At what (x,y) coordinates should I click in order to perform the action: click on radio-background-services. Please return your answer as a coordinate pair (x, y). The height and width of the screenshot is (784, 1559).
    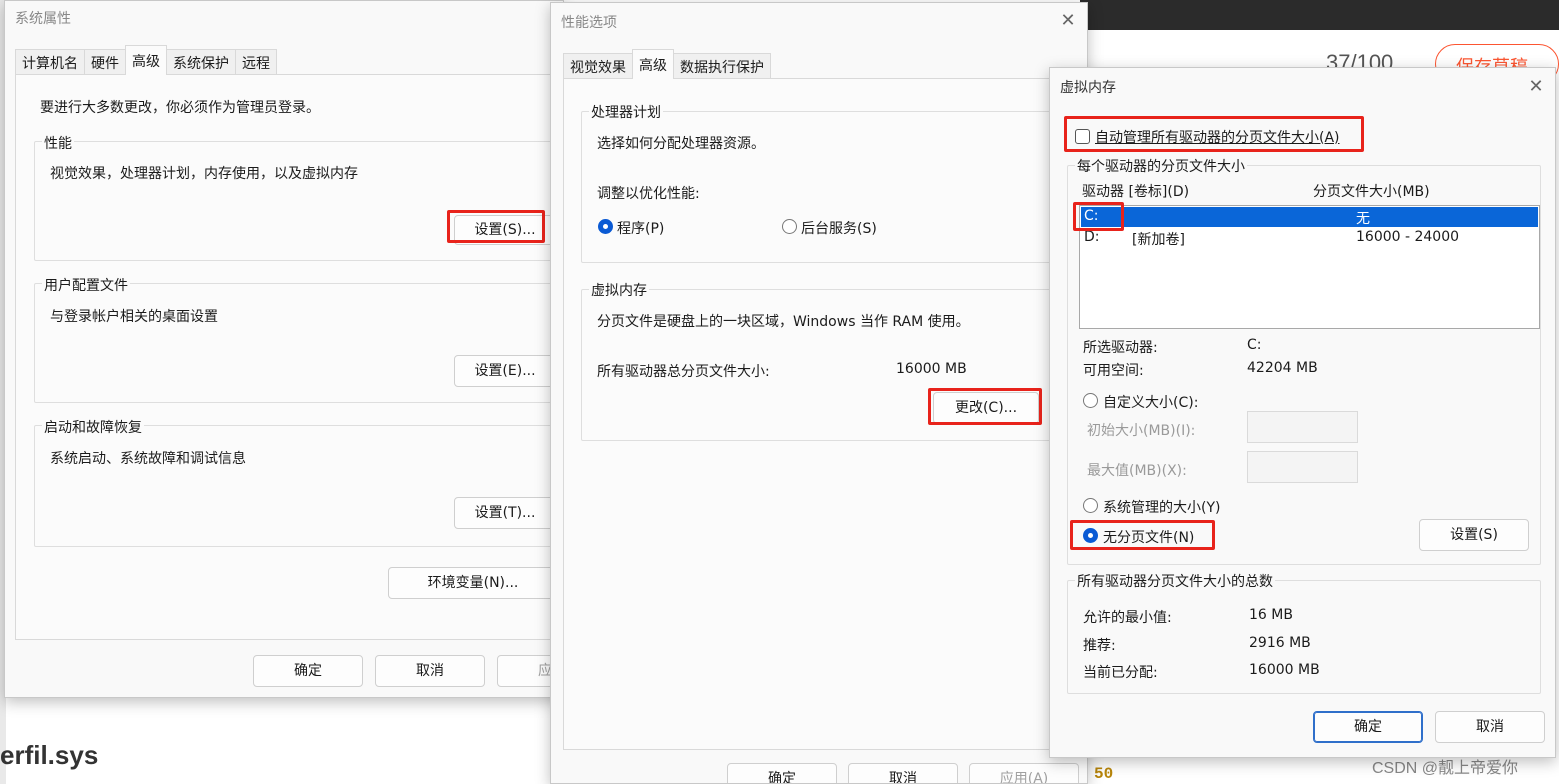
    Looking at the image, I should click on (789, 226).